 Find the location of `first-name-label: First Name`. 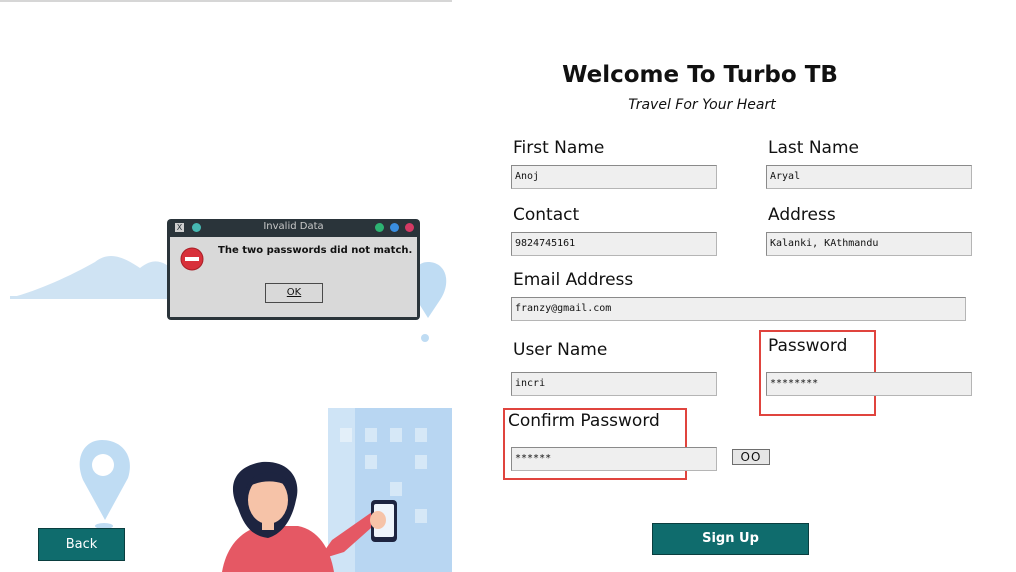

first-name-label: First Name is located at coordinates (559, 148).